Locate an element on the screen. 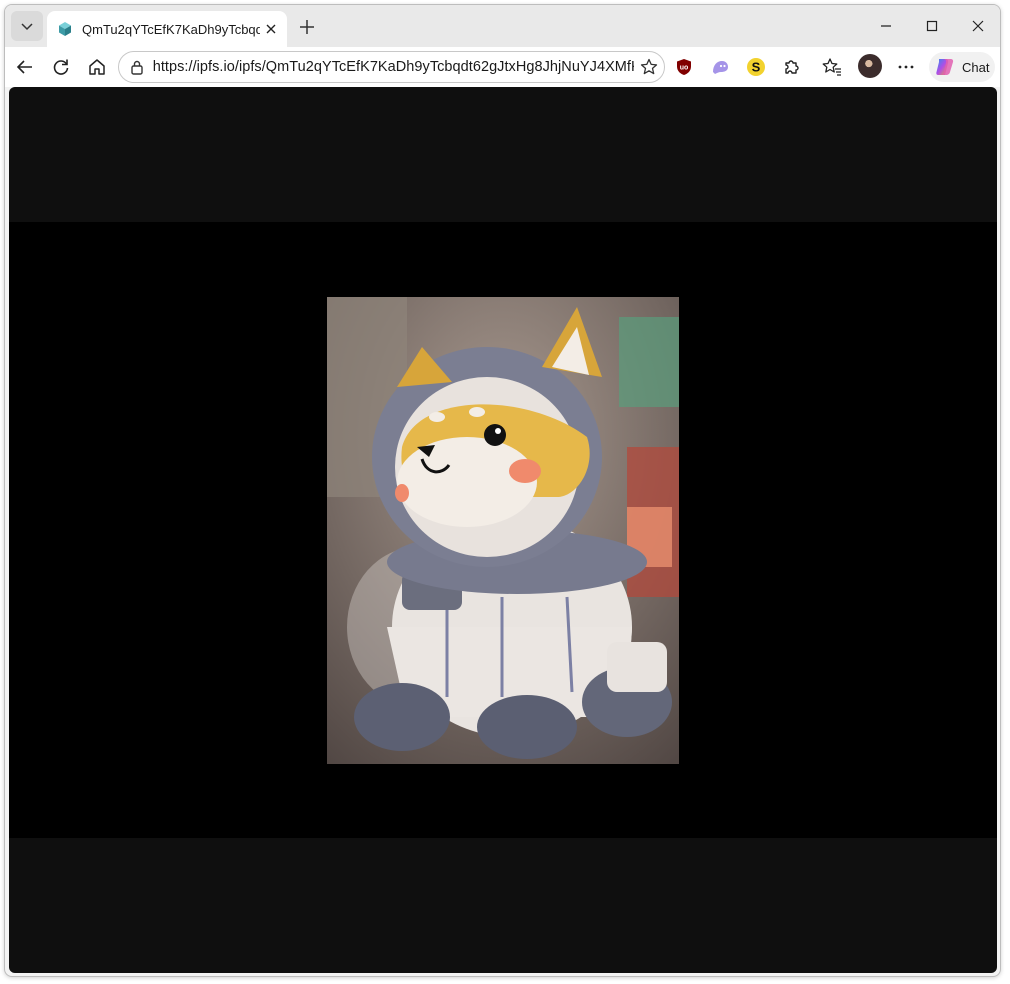 The image size is (1010, 984). favorites-star-list-icon is located at coordinates (831, 67).